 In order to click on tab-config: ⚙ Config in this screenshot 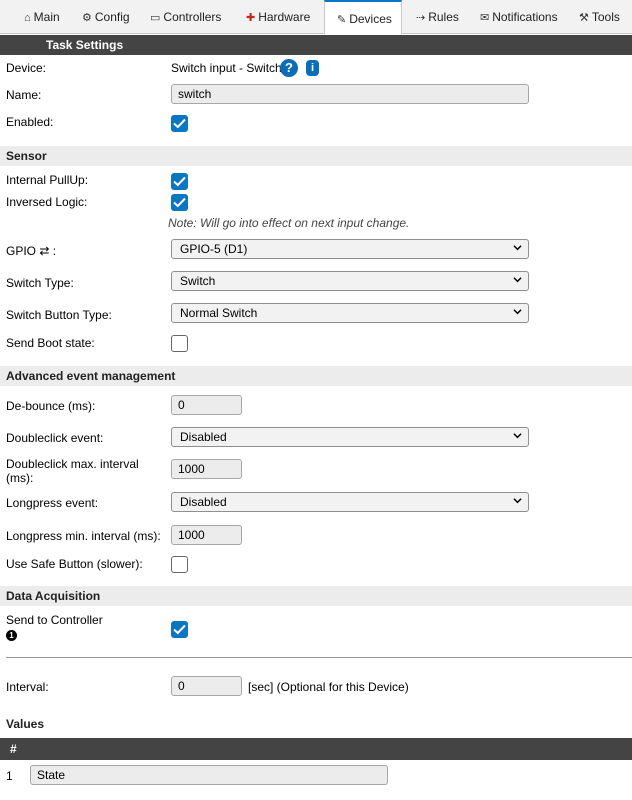, I will do `click(106, 17)`.